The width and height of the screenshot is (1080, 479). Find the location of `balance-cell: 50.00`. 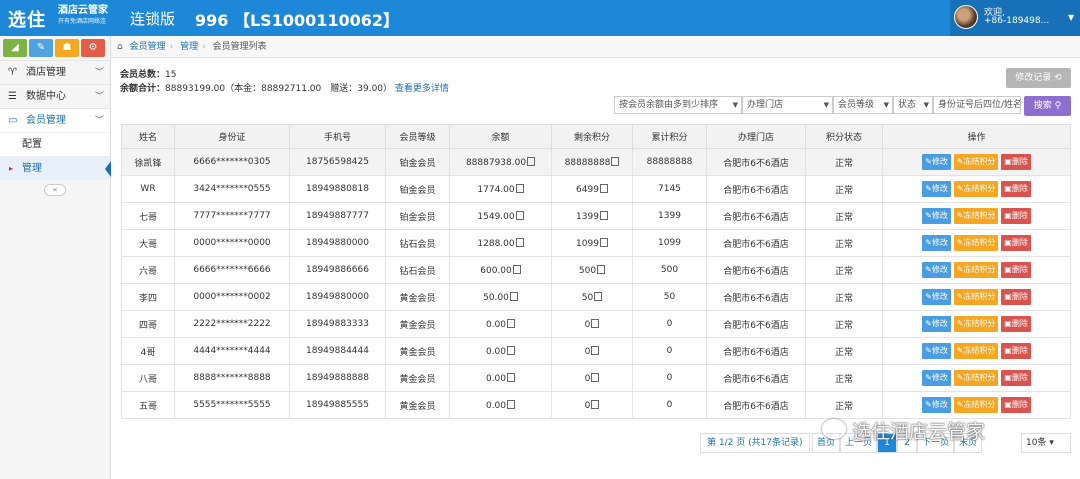

balance-cell: 50.00 is located at coordinates (500, 297).